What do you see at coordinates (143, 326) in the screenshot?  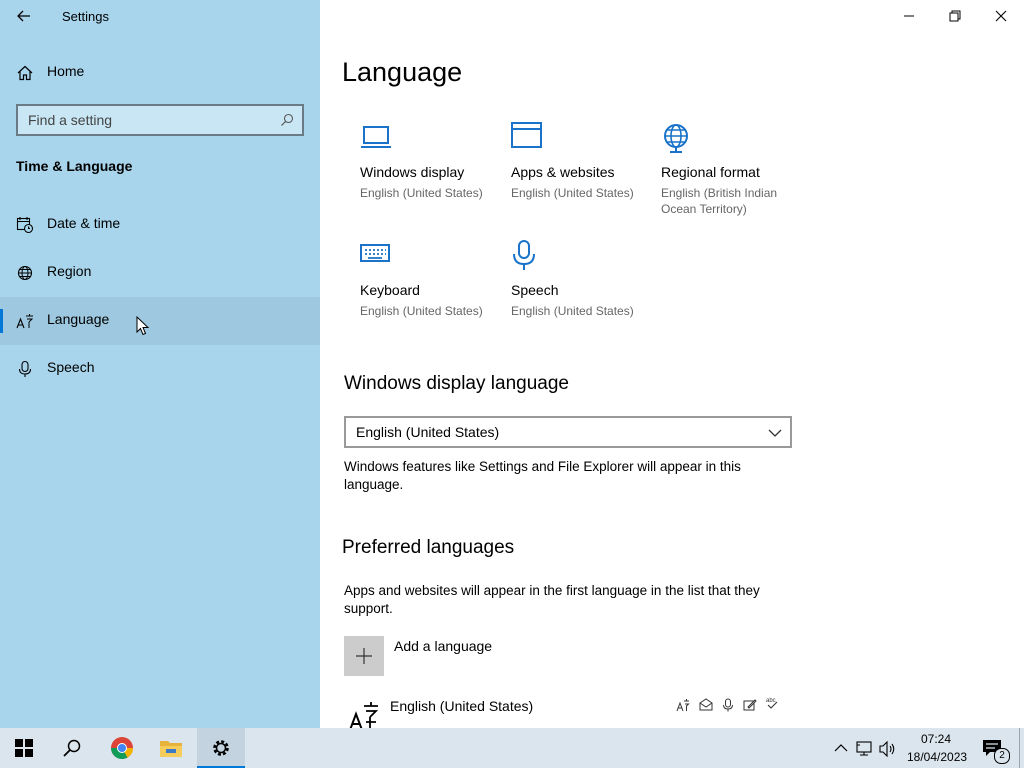 I see `mouse-cursor-icon` at bounding box center [143, 326].